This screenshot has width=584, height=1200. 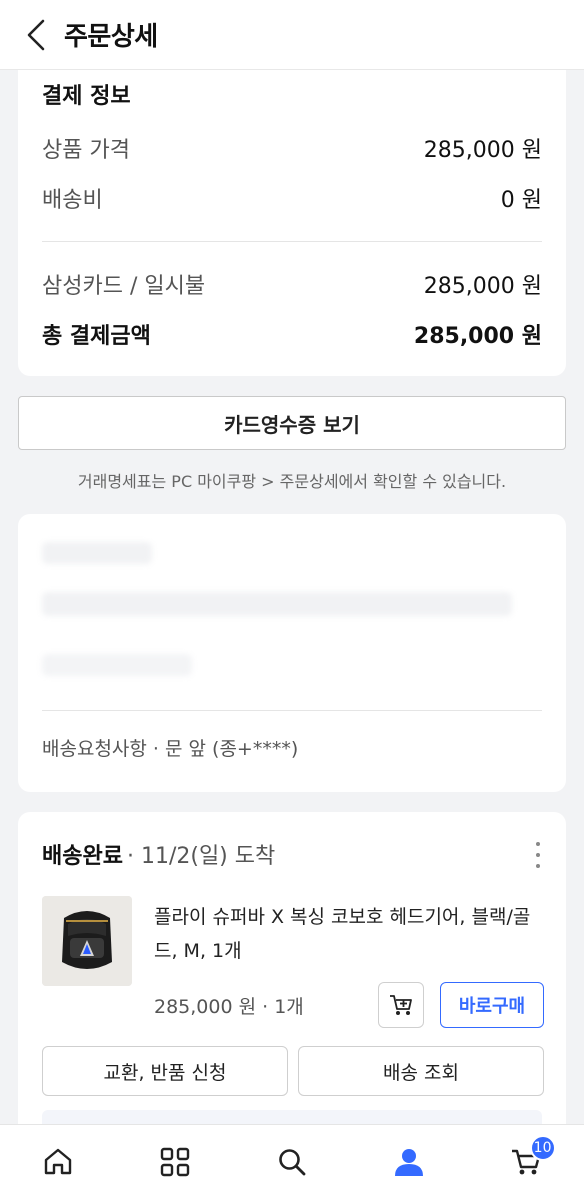 I want to click on redacted-phone, so click(x=117, y=665).